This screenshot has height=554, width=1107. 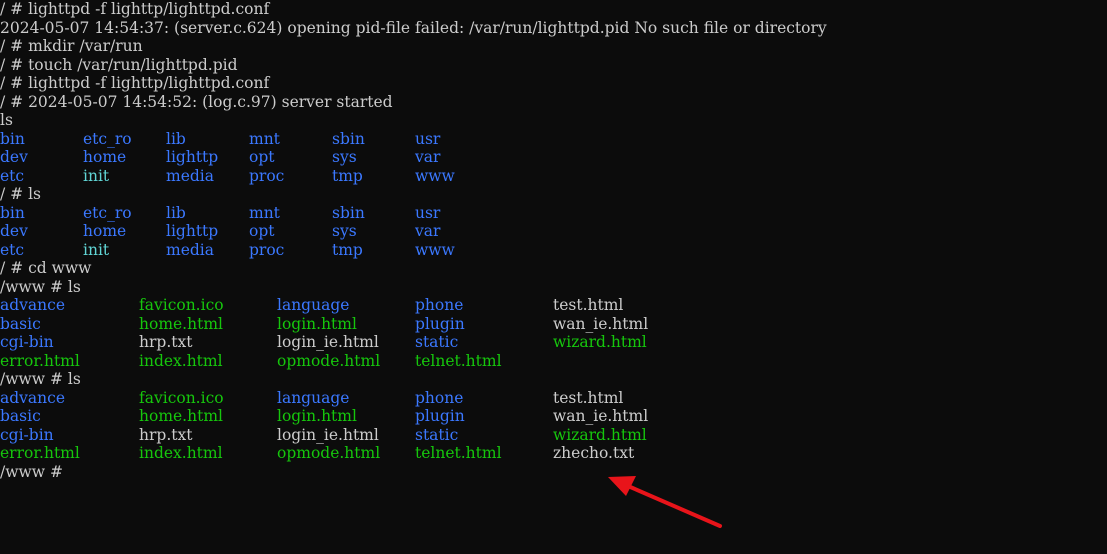 What do you see at coordinates (665, 502) in the screenshot?
I see `red-arrow-icon` at bounding box center [665, 502].